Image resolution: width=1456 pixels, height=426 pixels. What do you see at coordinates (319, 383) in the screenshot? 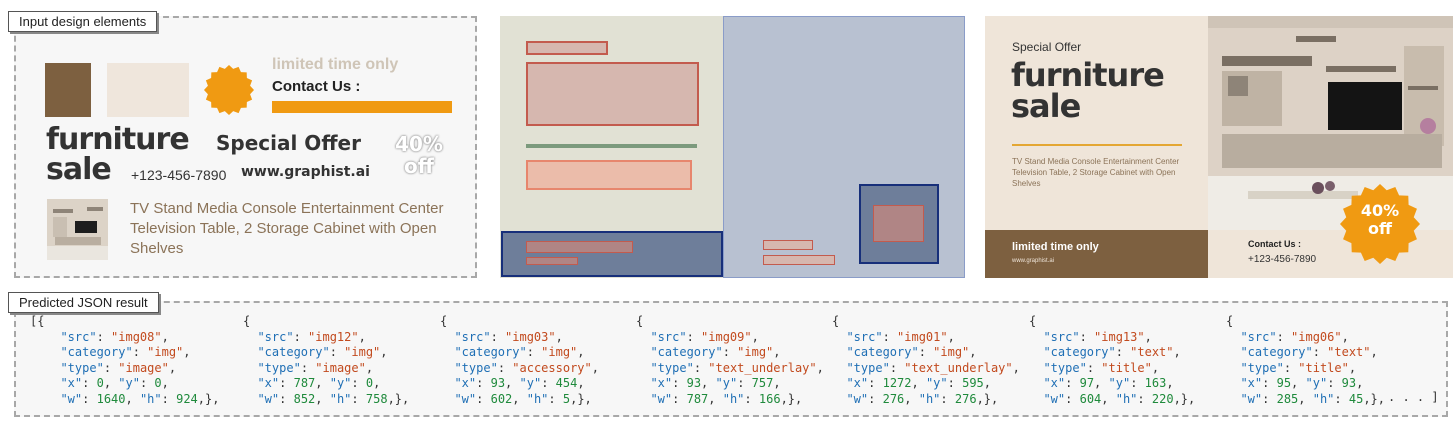
I see `json-line: "x": 787, "y": 0,` at bounding box center [319, 383].